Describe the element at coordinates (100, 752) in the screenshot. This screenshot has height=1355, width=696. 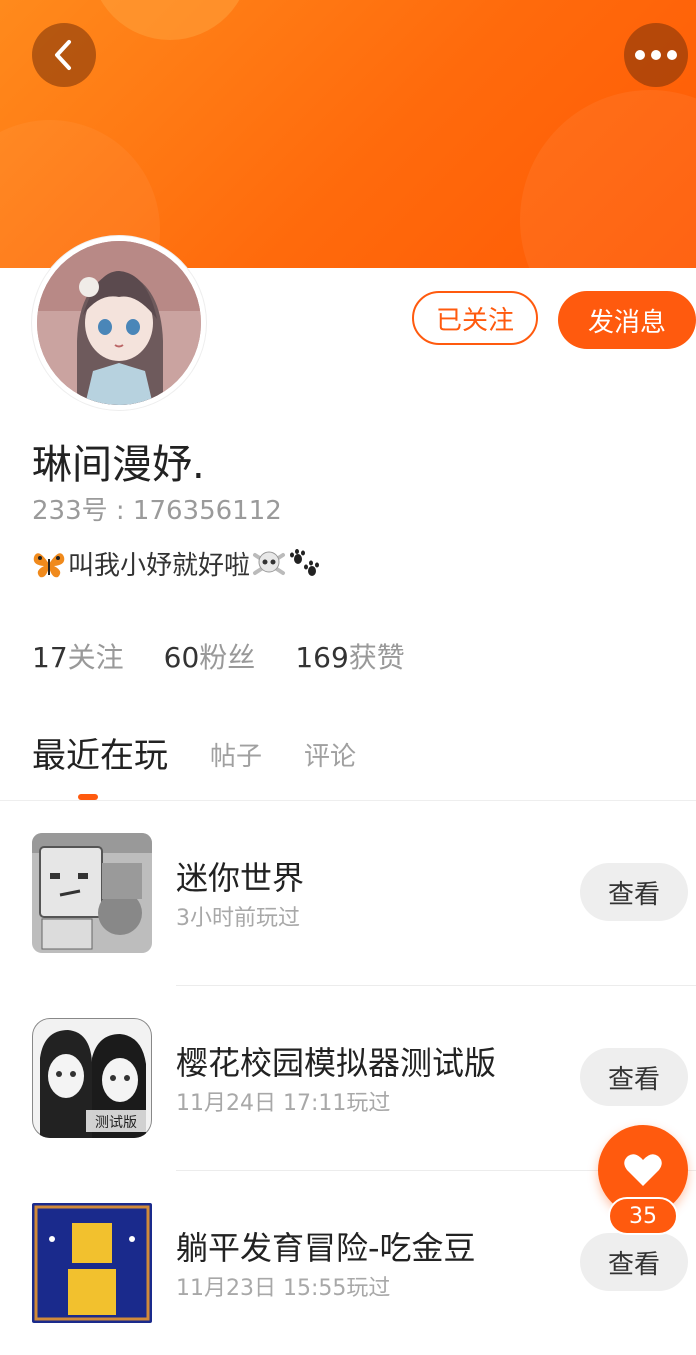
I see `tab-recently-played: 最近在玩` at that location.